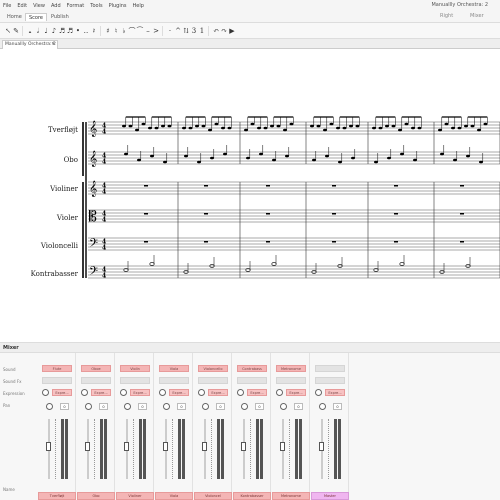  Describe the element at coordinates (186, 31) in the screenshot. I see `flip-icon: ⇅` at that location.